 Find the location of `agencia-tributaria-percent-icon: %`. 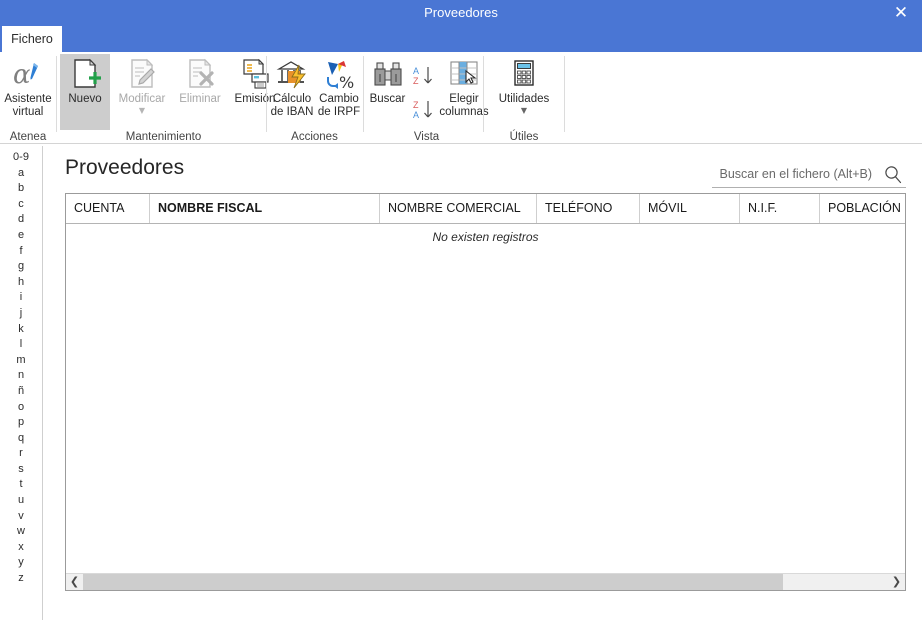

agencia-tributaria-percent-icon: % is located at coordinates (339, 74).